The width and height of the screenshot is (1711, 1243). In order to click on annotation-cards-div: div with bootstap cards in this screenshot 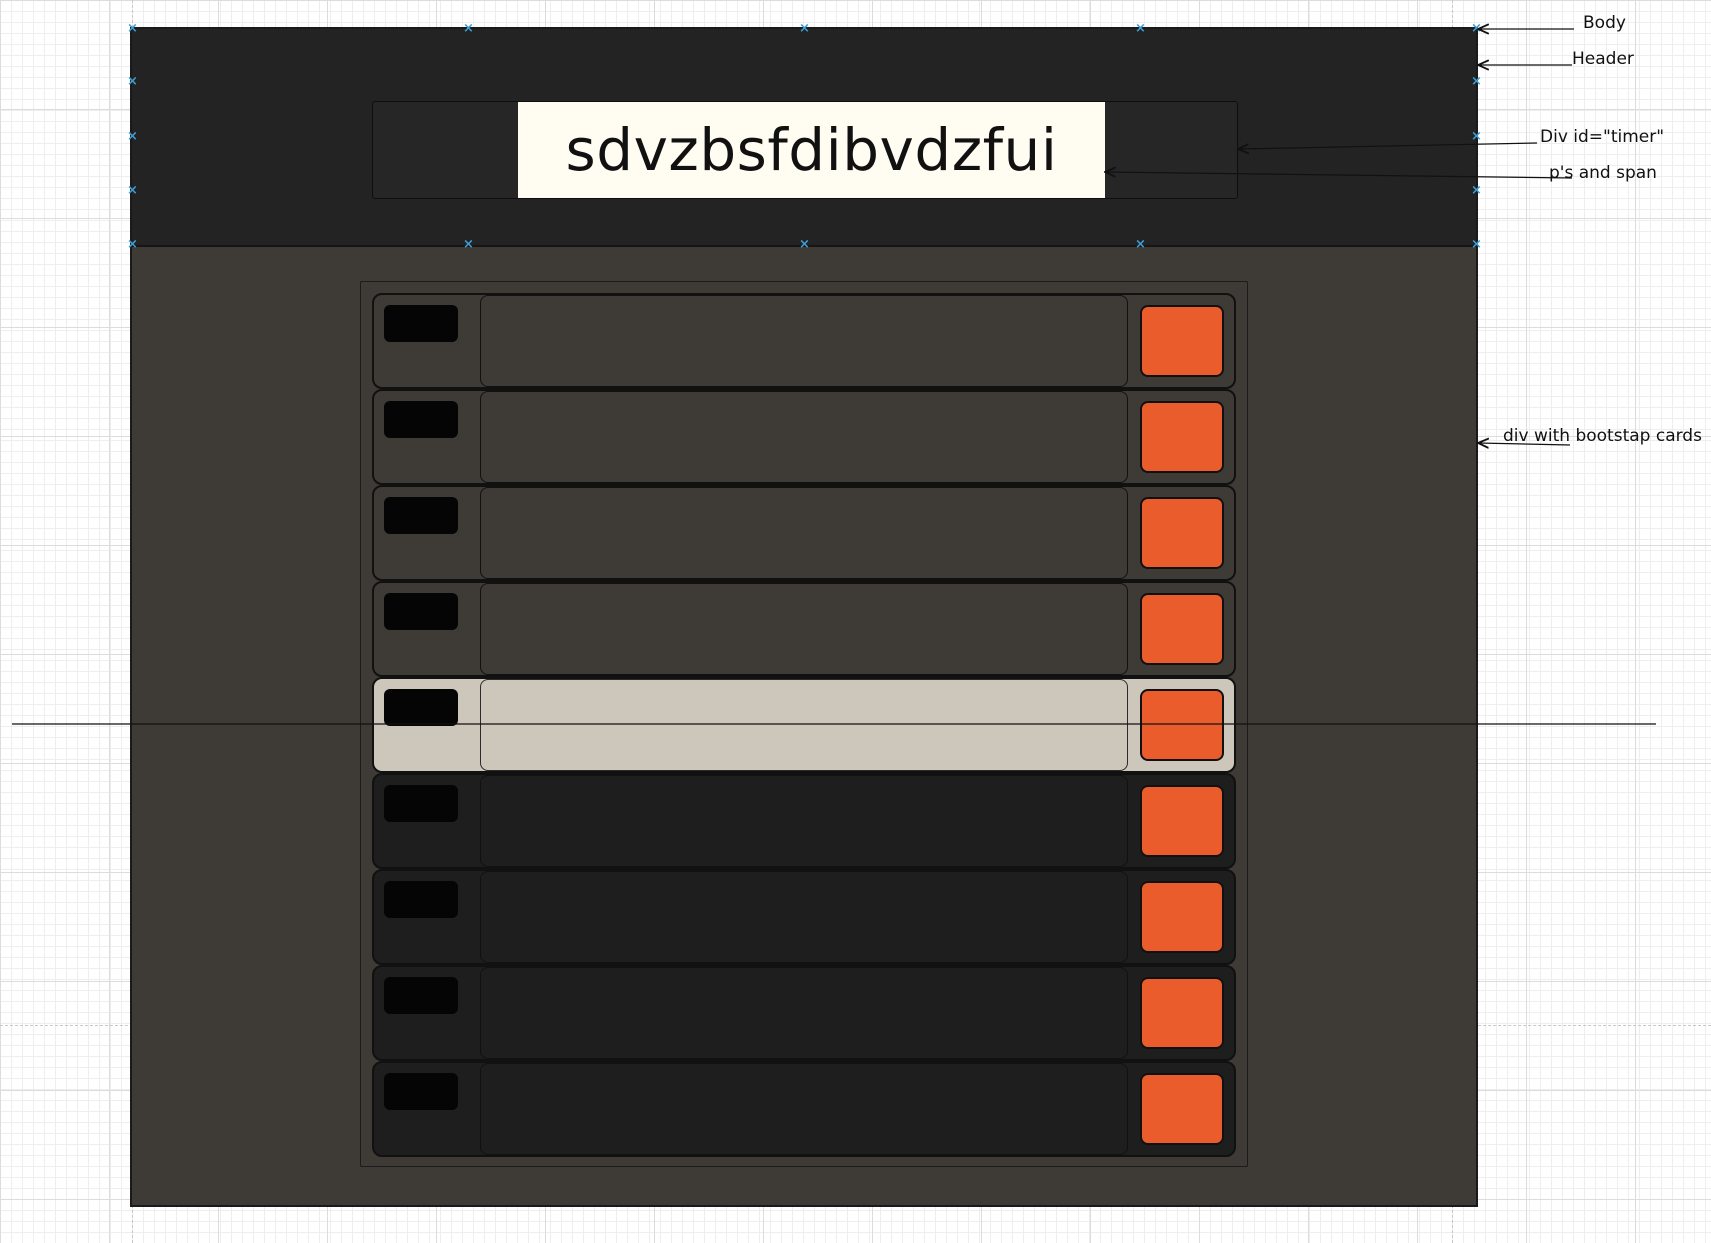, I will do `click(1602, 436)`.